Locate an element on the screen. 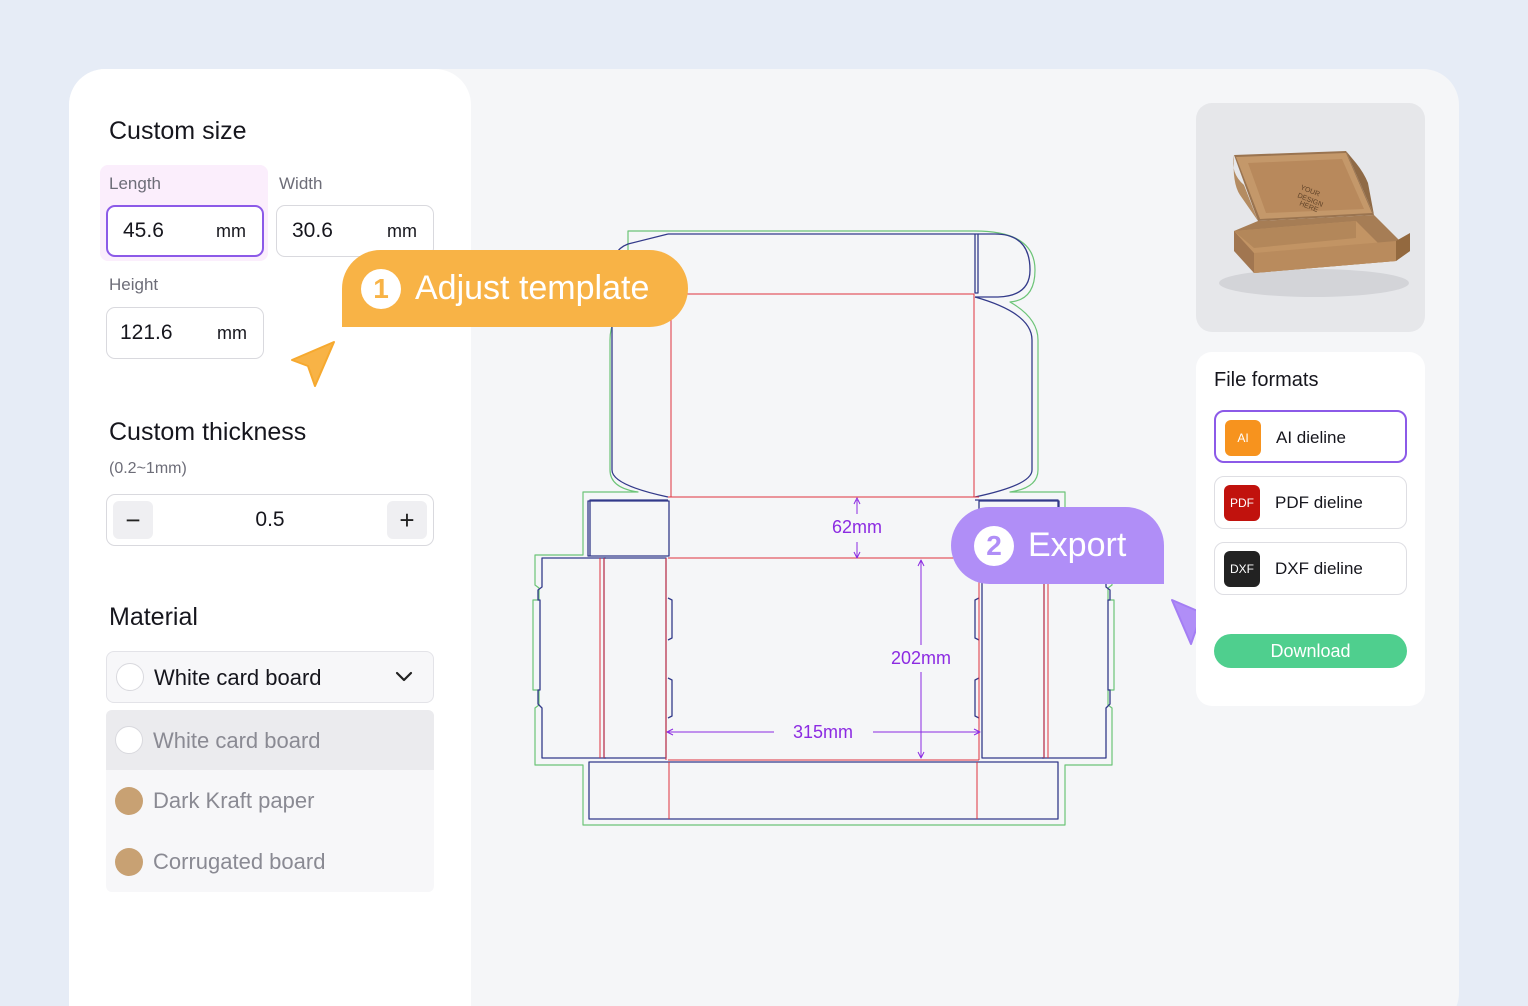  export-callout: 2 Export is located at coordinates (1057, 545).